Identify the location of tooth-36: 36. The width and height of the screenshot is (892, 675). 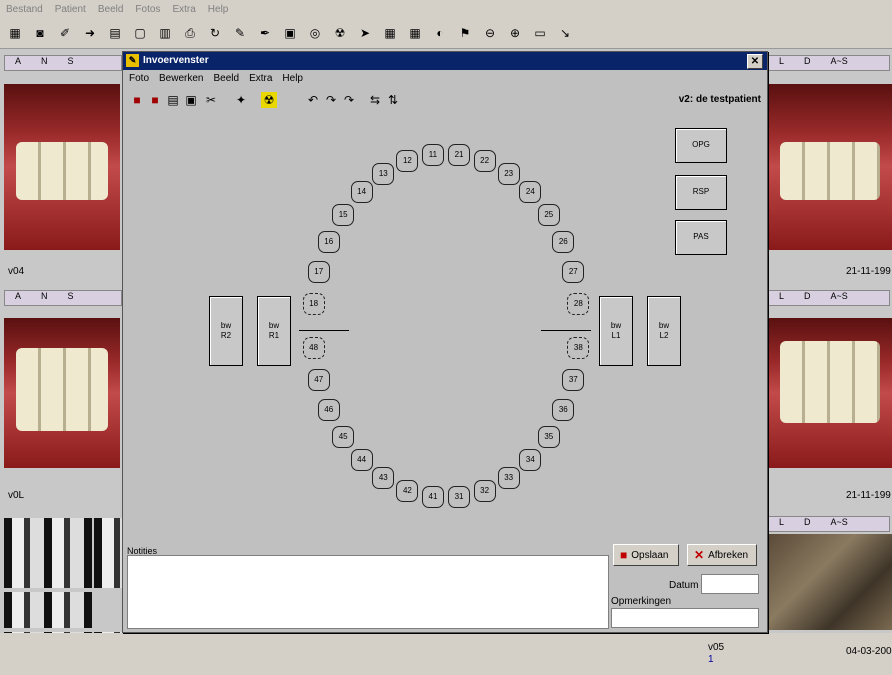
(563, 410).